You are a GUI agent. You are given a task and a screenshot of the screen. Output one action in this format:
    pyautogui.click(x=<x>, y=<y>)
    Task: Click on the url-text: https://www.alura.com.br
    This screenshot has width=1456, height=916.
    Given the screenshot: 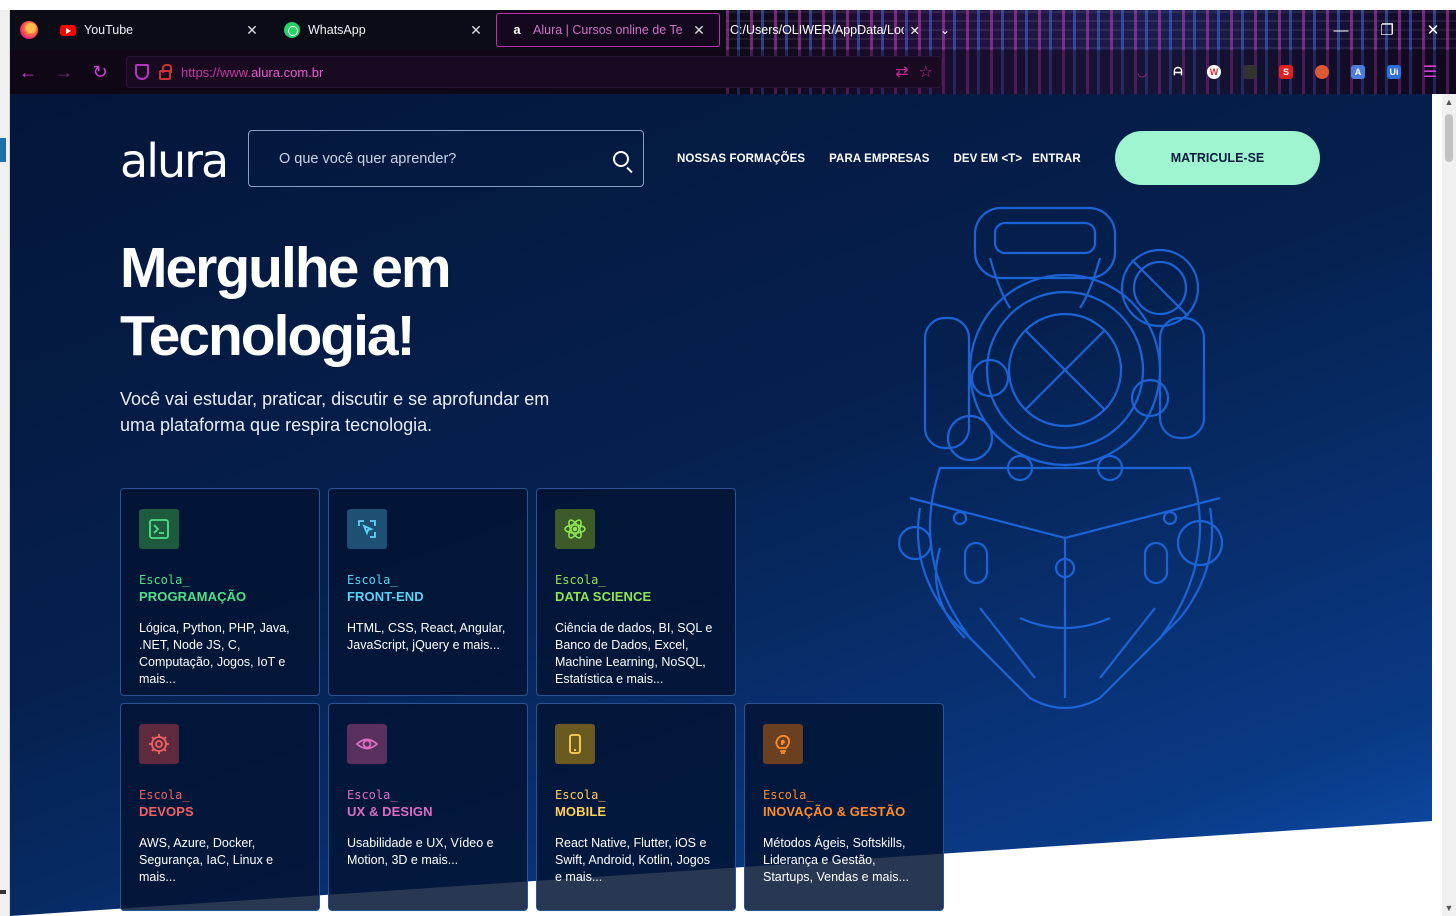 What is the action you would take?
    pyautogui.click(x=533, y=72)
    